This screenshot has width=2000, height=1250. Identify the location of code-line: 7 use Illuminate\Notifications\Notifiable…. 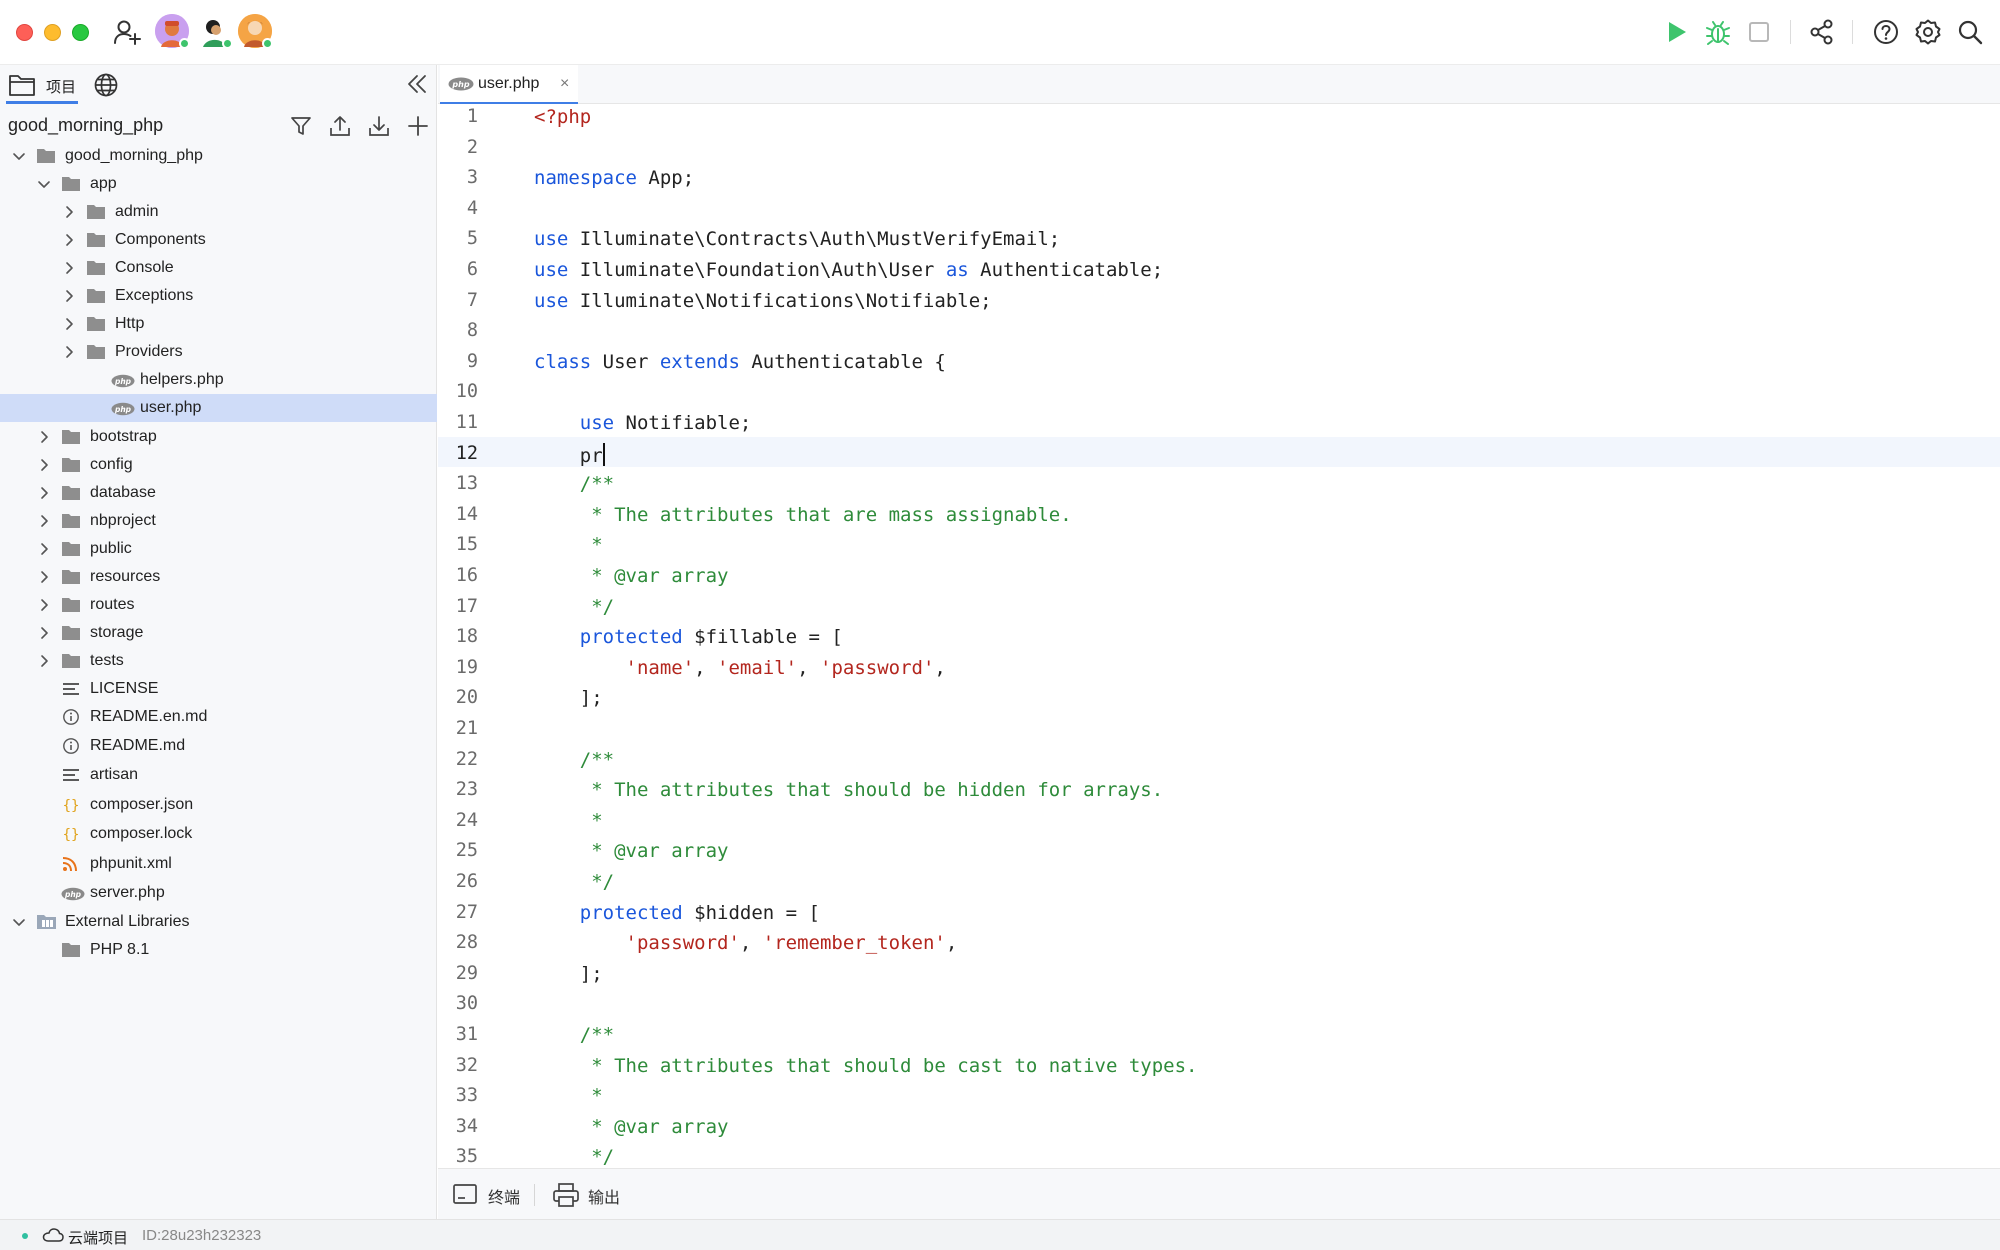
(1219, 299).